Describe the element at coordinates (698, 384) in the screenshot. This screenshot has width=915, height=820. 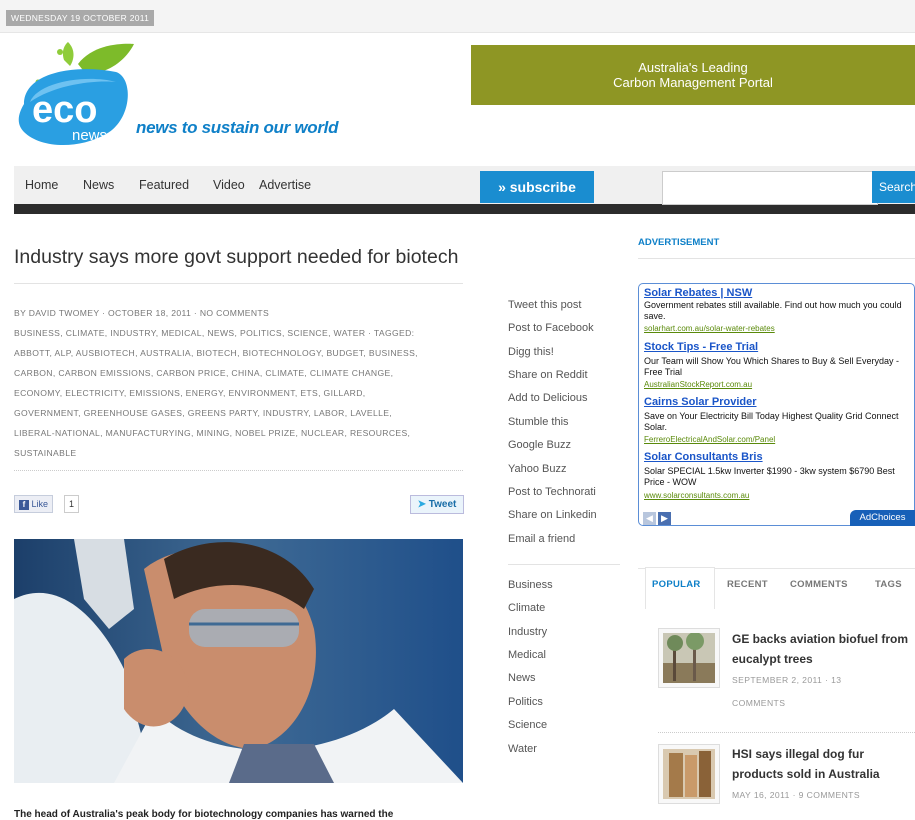
I see `ad-url: AustralianStockReport.com.au` at that location.